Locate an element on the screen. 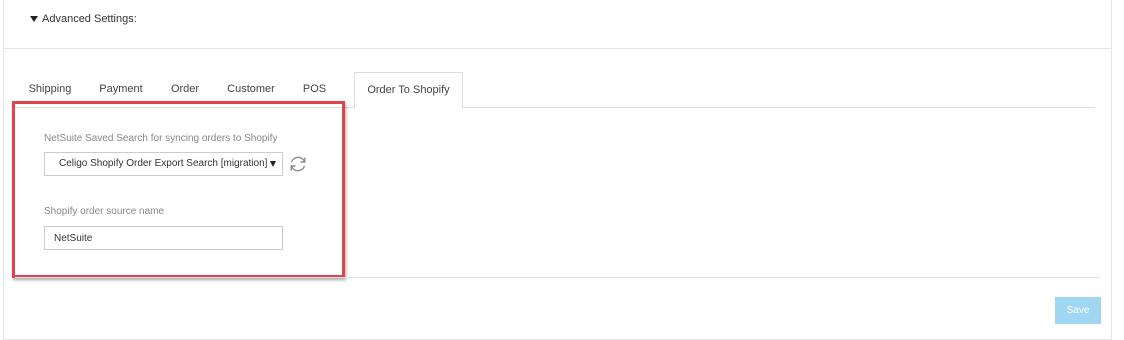 The height and width of the screenshot is (340, 1124). advanced-settings-header: Advanced Settings: is located at coordinates (557, 24).